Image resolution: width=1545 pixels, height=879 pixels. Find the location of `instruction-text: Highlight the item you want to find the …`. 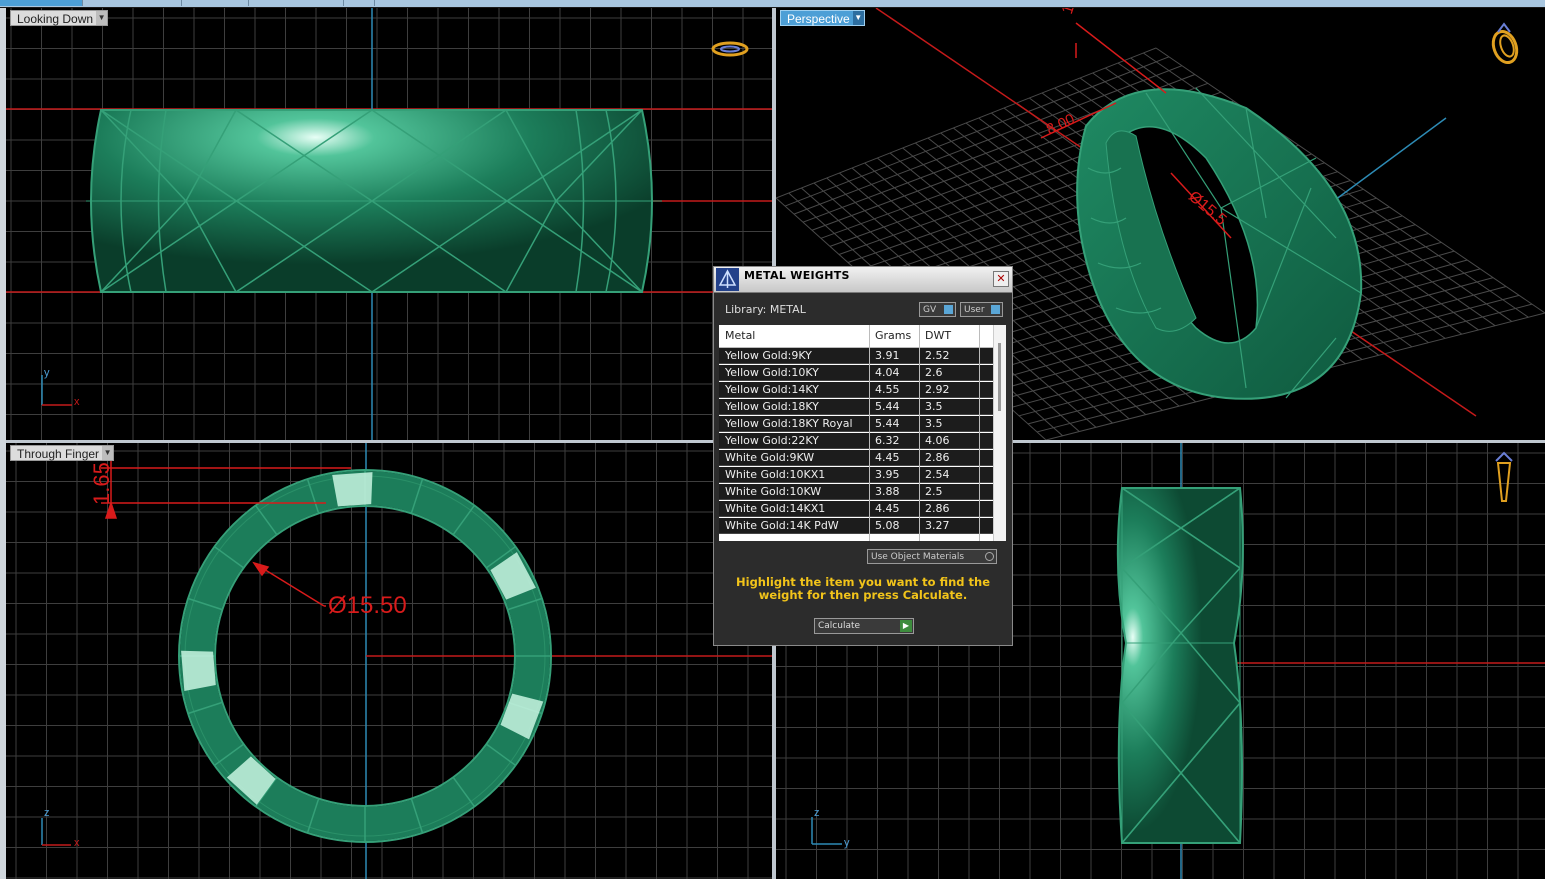

instruction-text: Highlight the item you want to find the … is located at coordinates (863, 588).